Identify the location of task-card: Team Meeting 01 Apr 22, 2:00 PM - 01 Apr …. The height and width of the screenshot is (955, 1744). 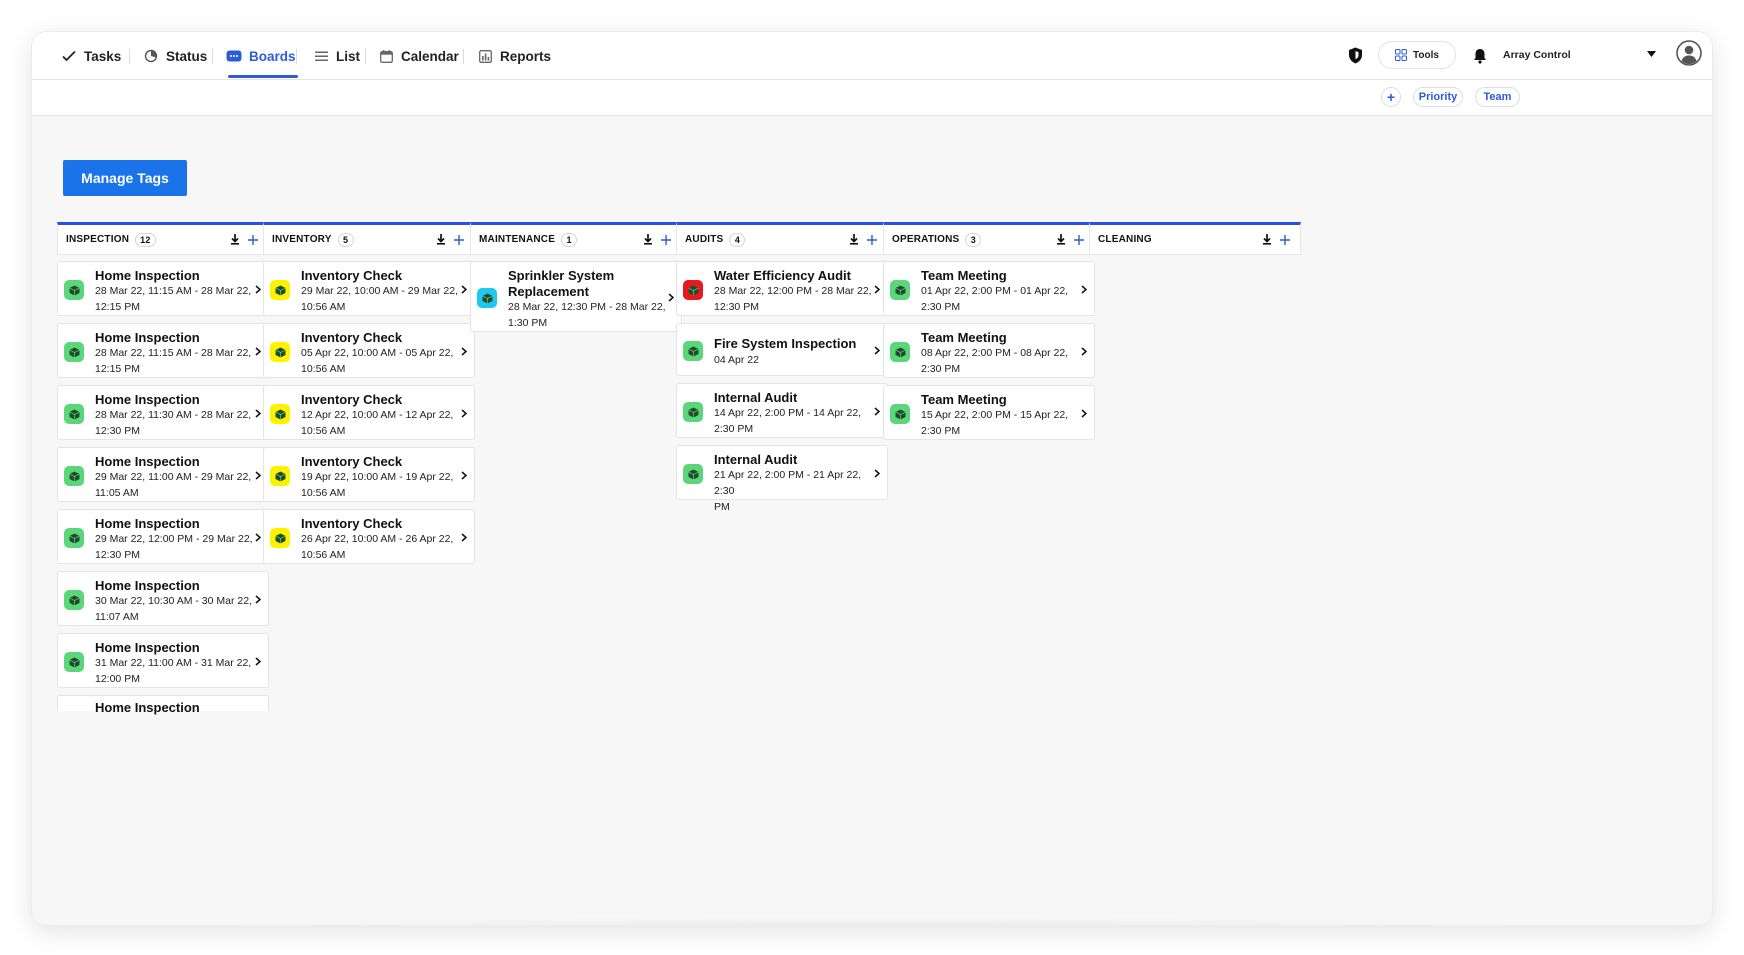
(989, 288).